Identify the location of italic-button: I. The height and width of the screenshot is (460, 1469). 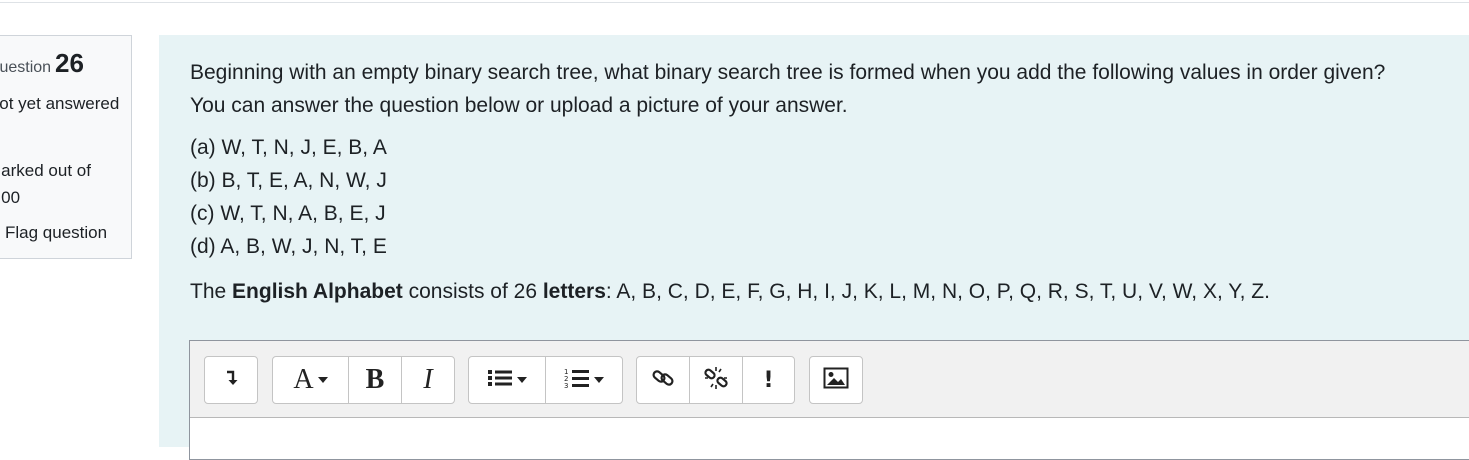
(428, 380).